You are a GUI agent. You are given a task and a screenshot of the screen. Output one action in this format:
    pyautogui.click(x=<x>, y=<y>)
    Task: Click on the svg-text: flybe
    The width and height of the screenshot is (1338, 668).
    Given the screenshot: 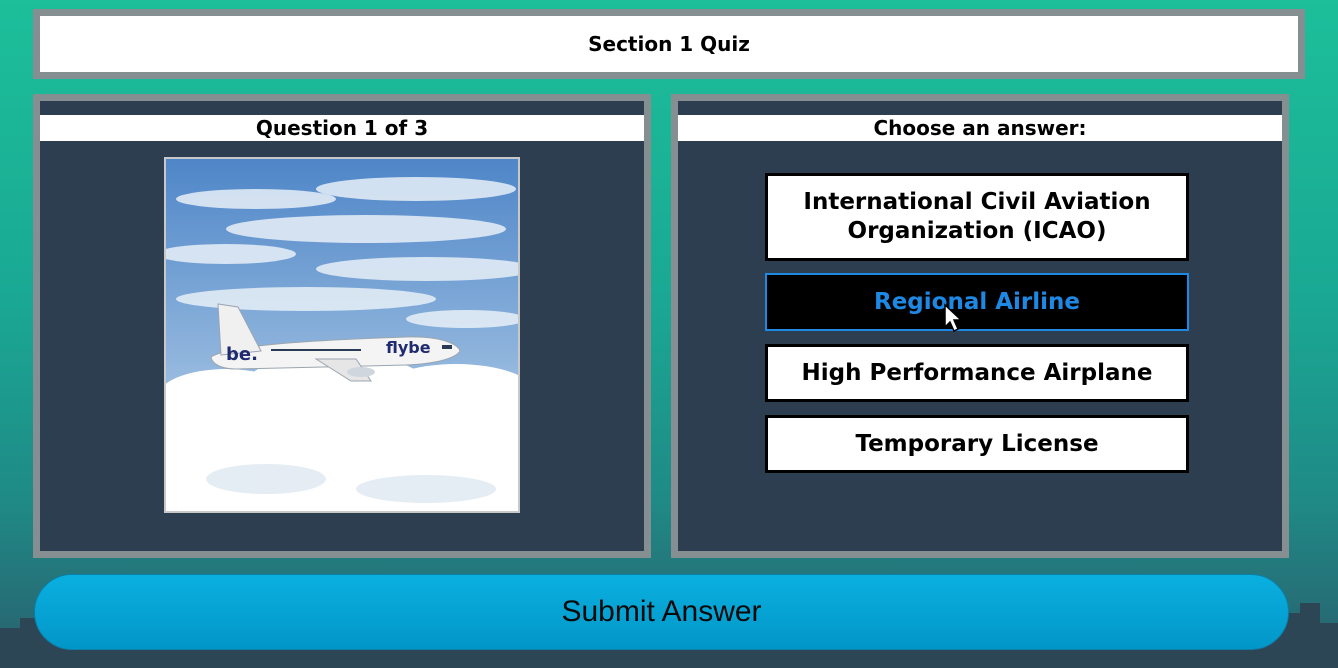 What is the action you would take?
    pyautogui.click(x=408, y=347)
    